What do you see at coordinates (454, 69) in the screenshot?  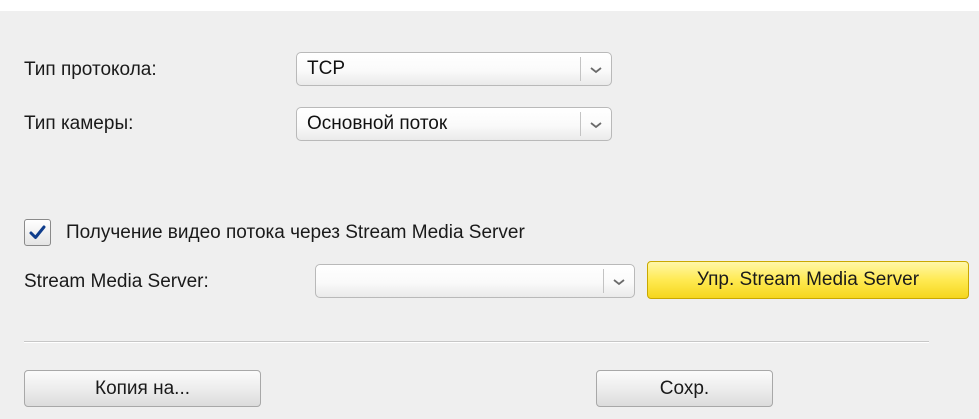 I see `protocol-type-dropdown: TCP` at bounding box center [454, 69].